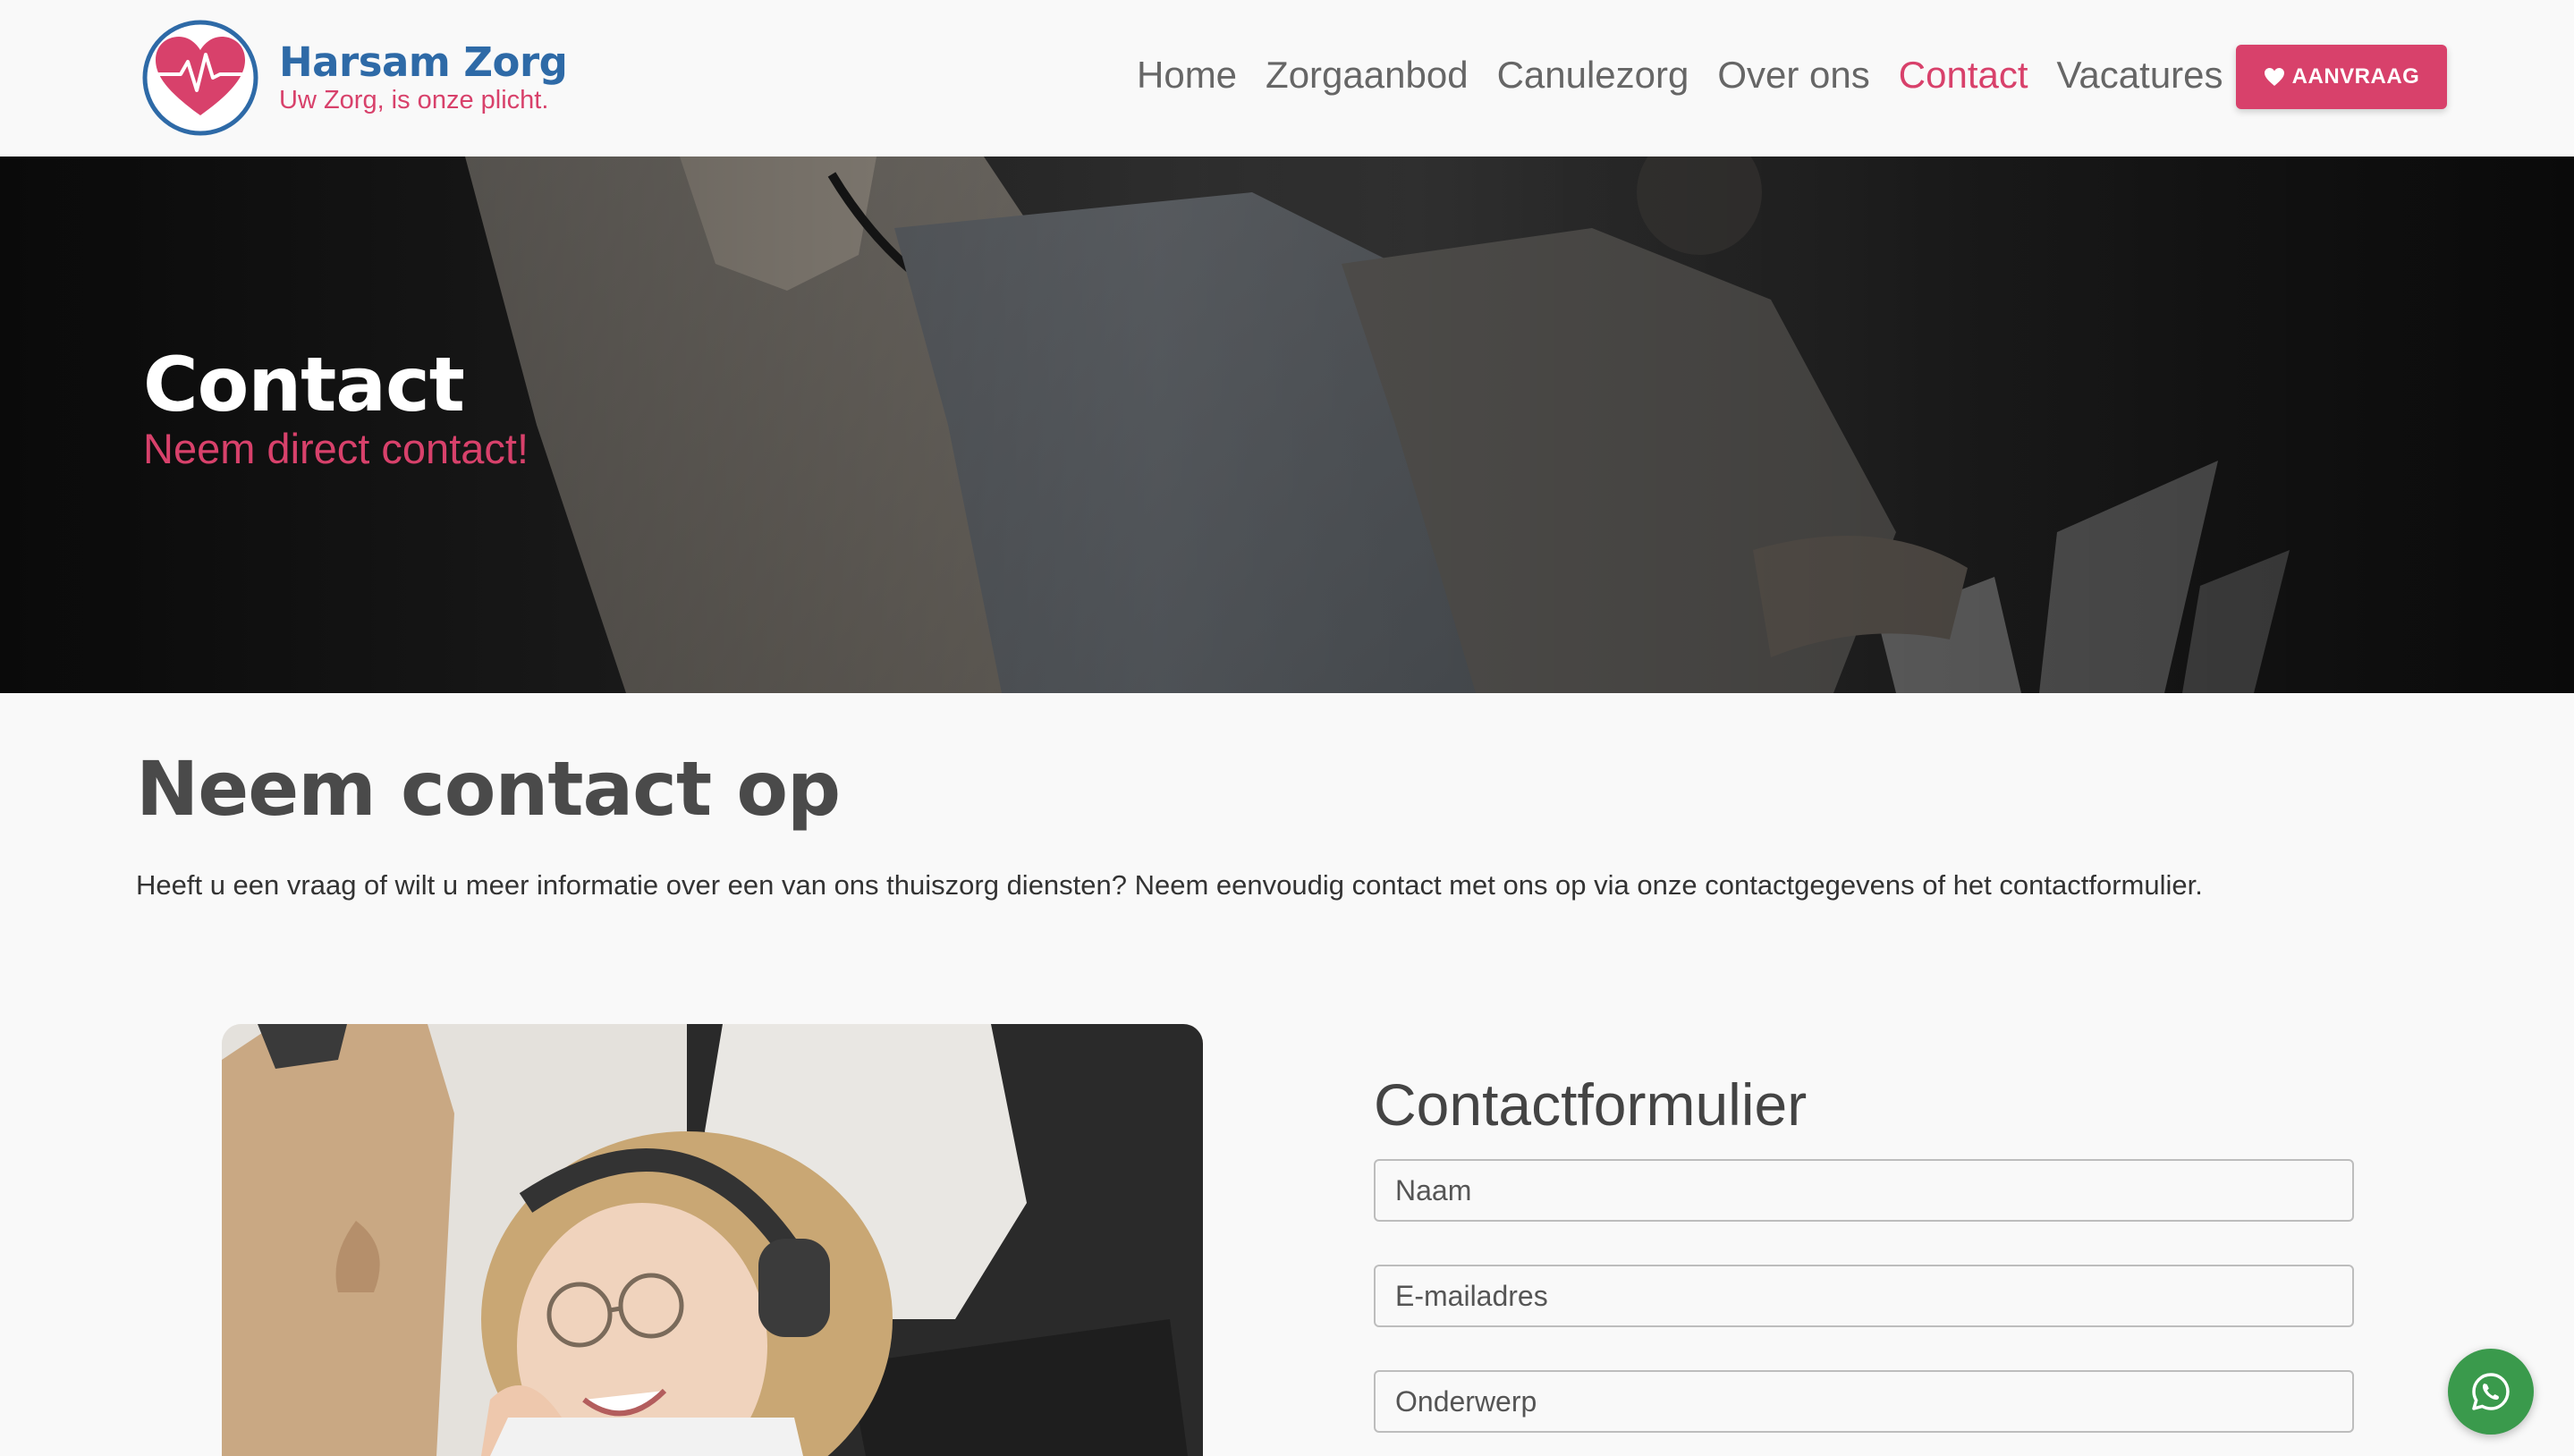 The image size is (2574, 1456). Describe the element at coordinates (1793, 75) in the screenshot. I see `nav-over-ons: Over ons` at that location.